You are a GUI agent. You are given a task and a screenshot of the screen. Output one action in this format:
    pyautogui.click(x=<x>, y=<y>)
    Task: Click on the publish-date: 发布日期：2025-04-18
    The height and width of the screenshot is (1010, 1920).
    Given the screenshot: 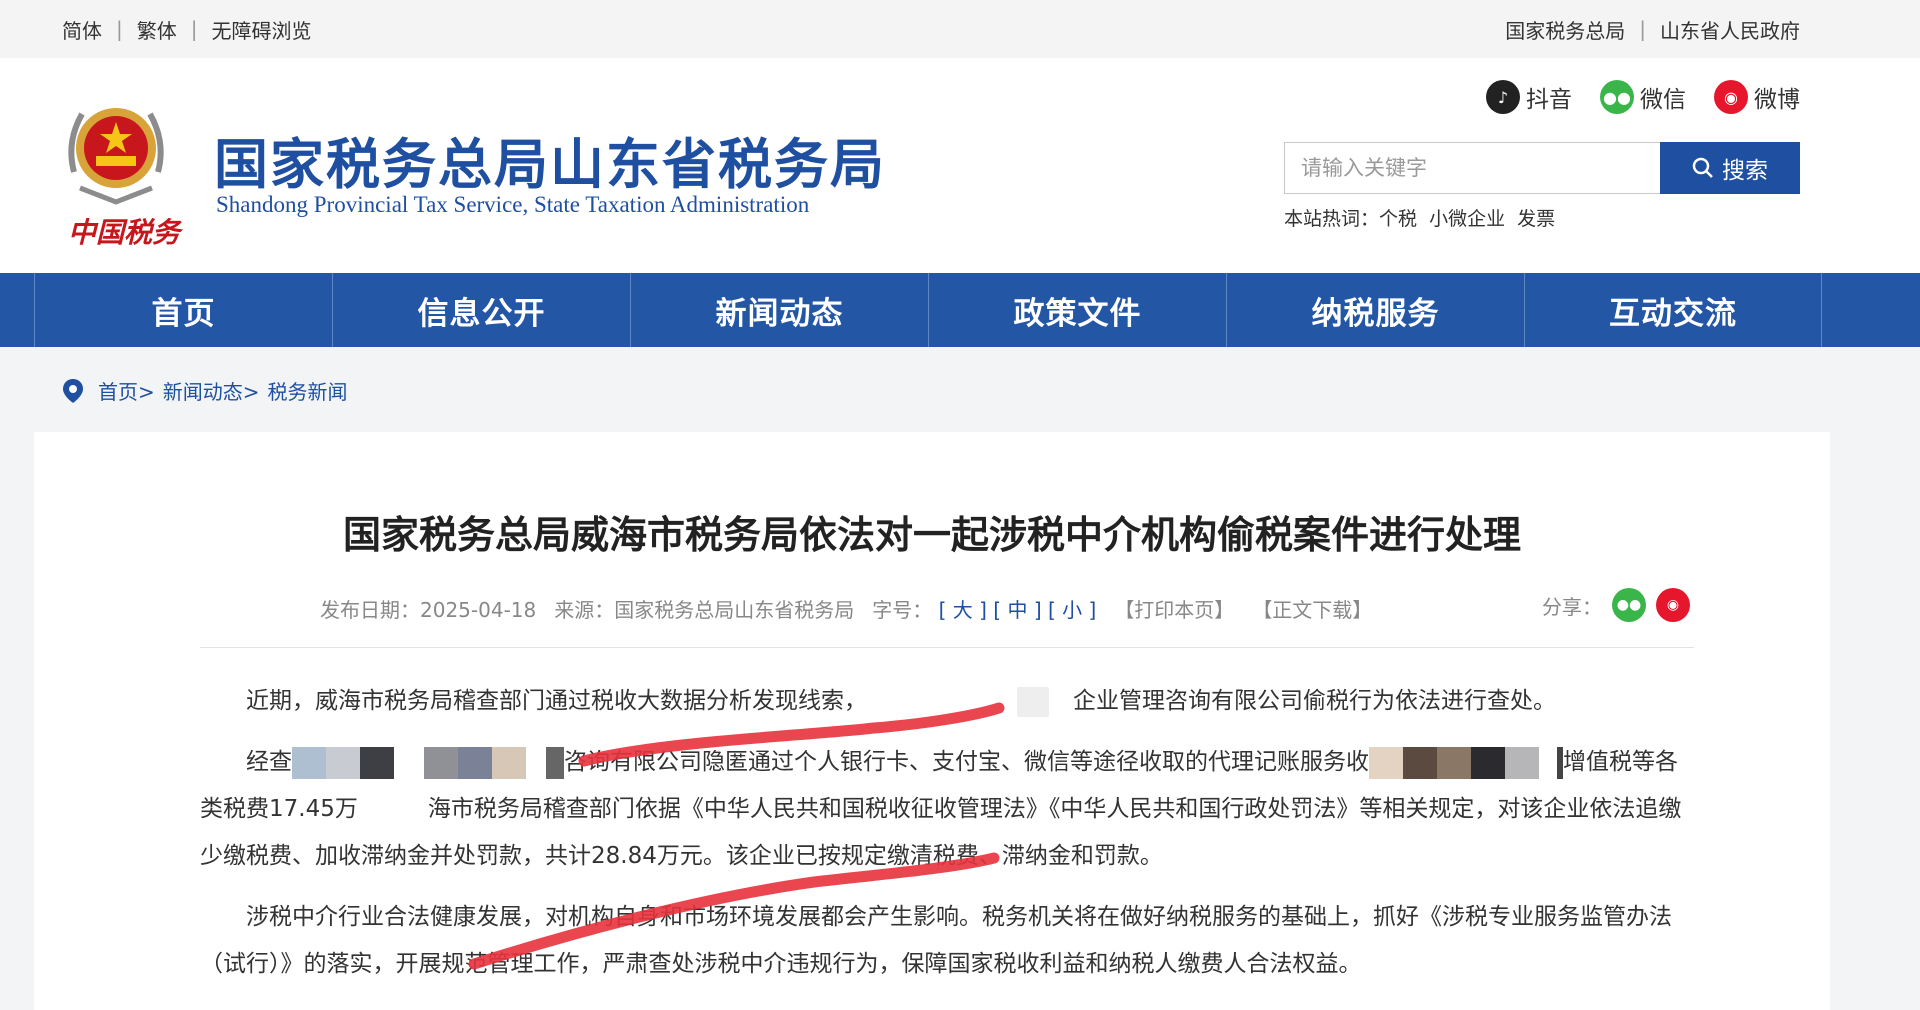 What is the action you would take?
    pyautogui.click(x=428, y=610)
    